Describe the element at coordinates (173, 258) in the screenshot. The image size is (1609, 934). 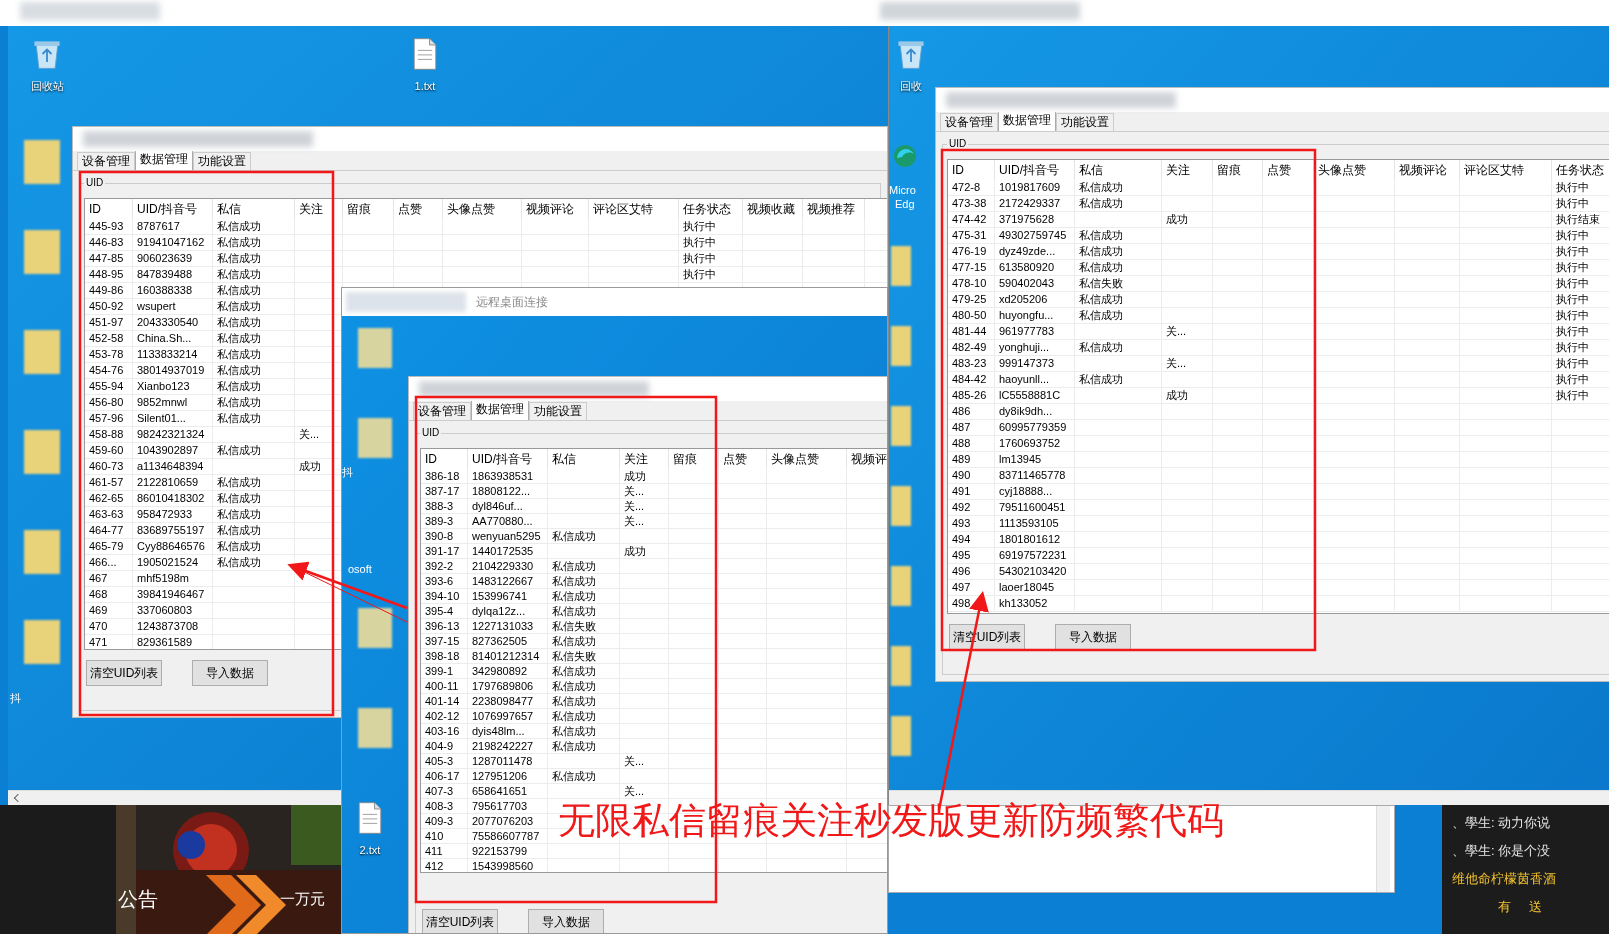
I see `table-cell: 906023639` at that location.